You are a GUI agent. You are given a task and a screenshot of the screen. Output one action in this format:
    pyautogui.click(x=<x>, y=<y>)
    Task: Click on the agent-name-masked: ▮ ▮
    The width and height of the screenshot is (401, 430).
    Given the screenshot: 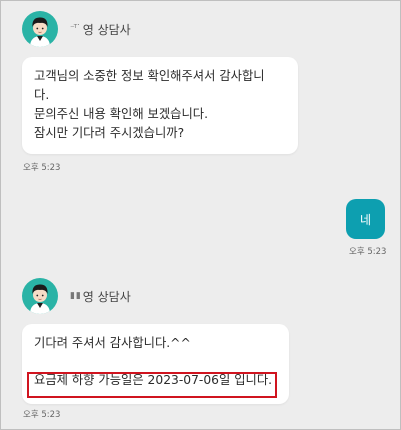 What is the action you would take?
    pyautogui.click(x=75, y=296)
    